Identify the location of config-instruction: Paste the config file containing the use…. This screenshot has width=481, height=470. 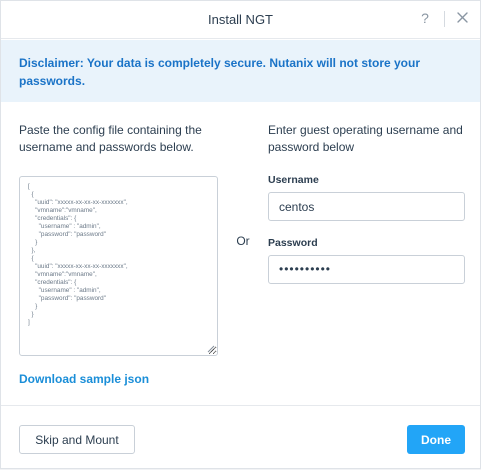
(110, 138).